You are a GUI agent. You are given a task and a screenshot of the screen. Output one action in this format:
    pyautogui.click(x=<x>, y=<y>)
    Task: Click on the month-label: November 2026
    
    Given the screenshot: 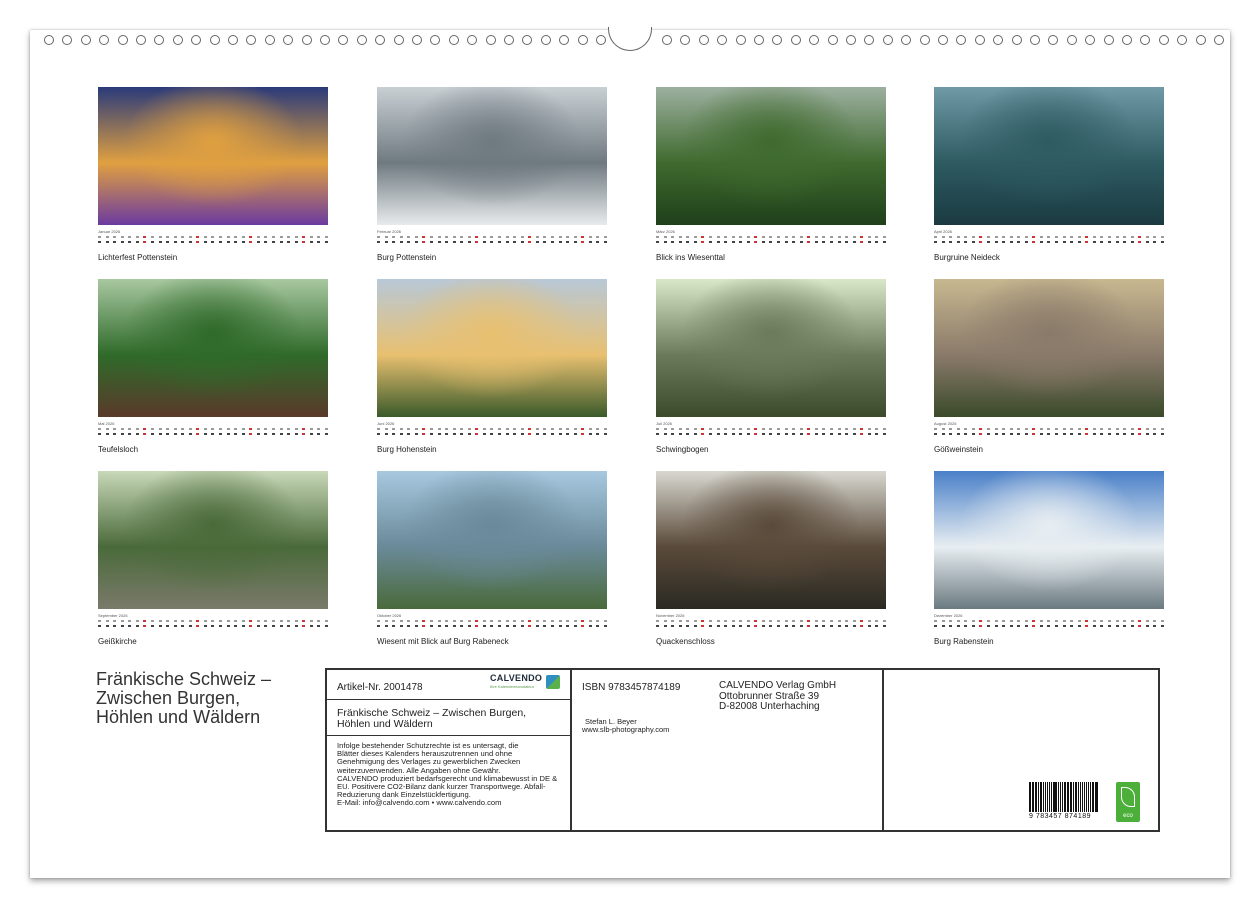 What is the action you would take?
    pyautogui.click(x=670, y=615)
    